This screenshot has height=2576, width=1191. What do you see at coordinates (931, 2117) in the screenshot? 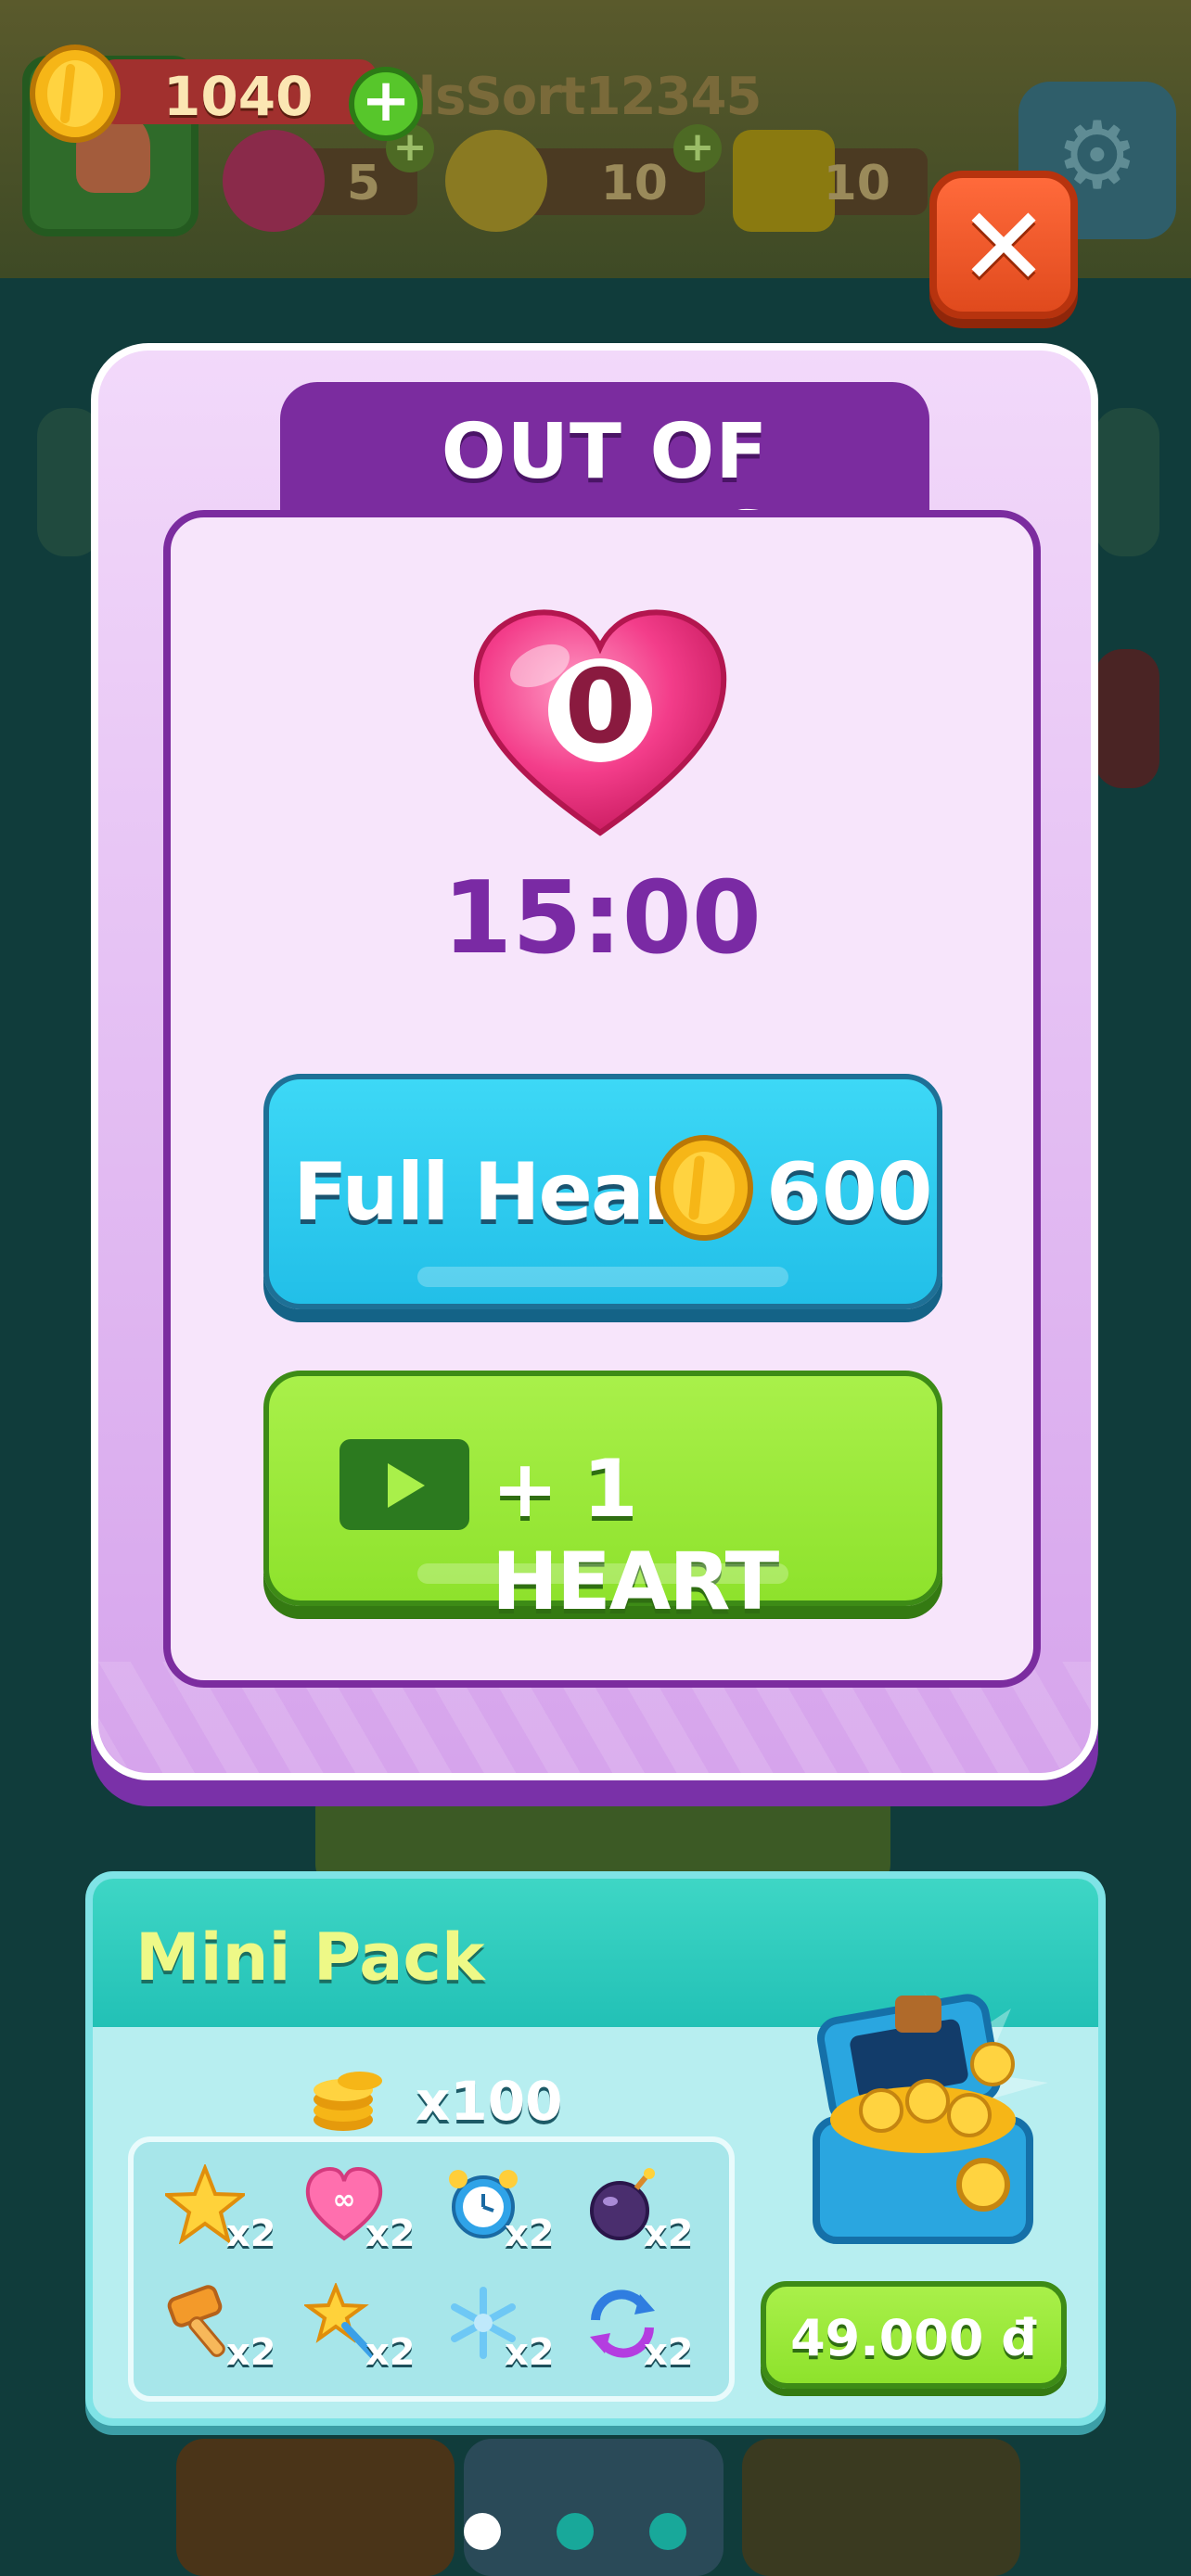
I see `treasure-chest-icon` at bounding box center [931, 2117].